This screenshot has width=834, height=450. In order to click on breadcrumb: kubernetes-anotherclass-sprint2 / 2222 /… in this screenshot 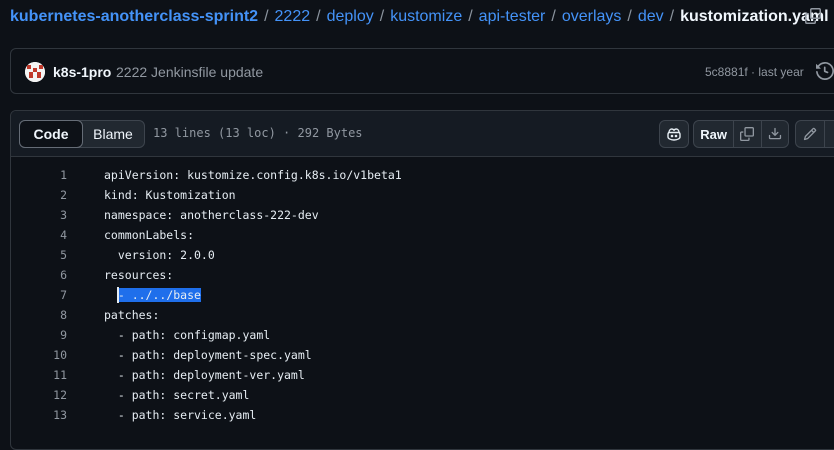, I will do `click(419, 17)`.